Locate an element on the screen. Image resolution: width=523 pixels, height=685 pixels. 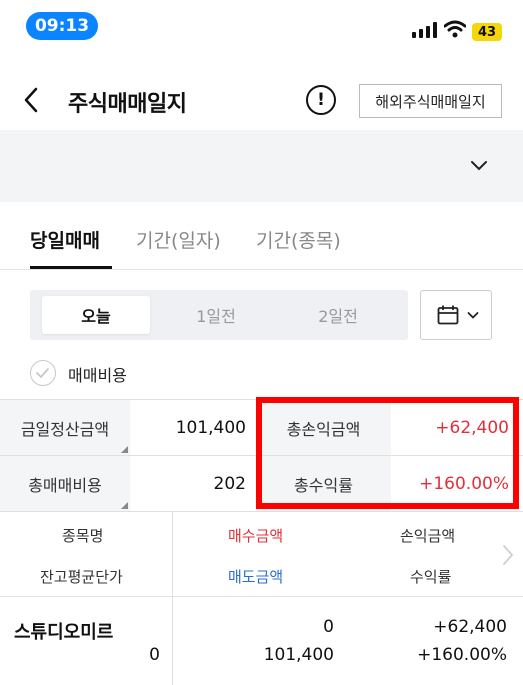
day-option-2-days-ago: 2일전 is located at coordinates (338, 315).